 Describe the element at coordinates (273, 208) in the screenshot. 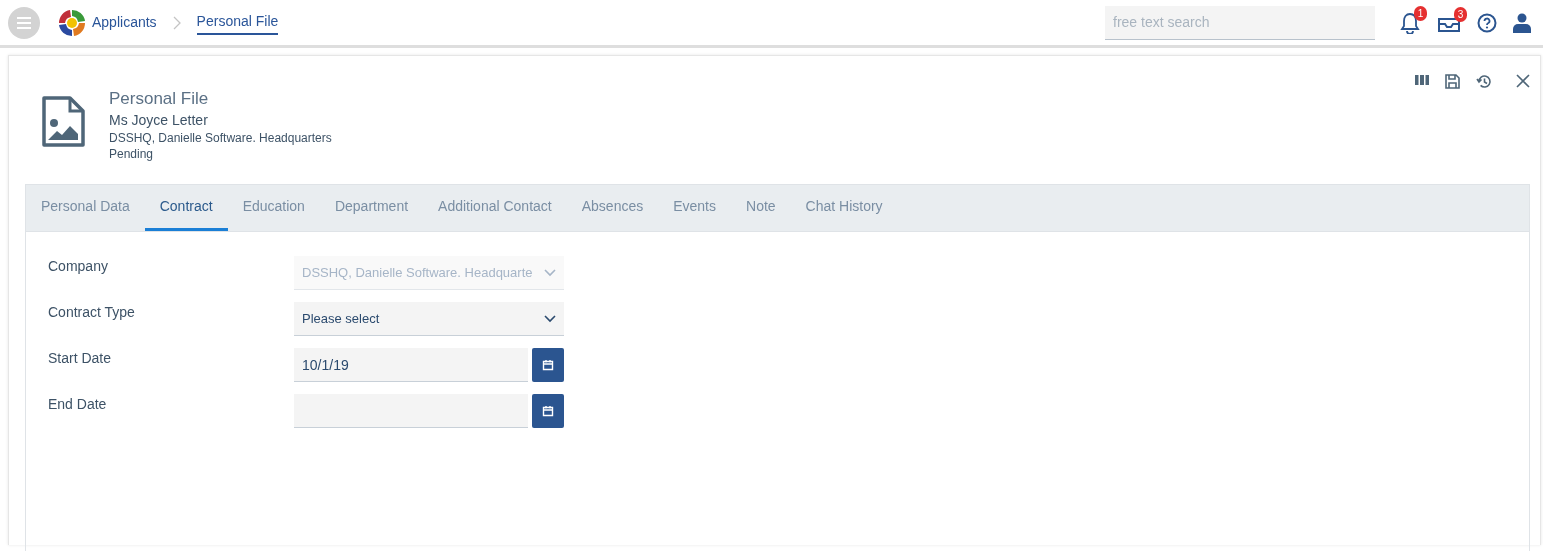

I see `tab: Education` at that location.